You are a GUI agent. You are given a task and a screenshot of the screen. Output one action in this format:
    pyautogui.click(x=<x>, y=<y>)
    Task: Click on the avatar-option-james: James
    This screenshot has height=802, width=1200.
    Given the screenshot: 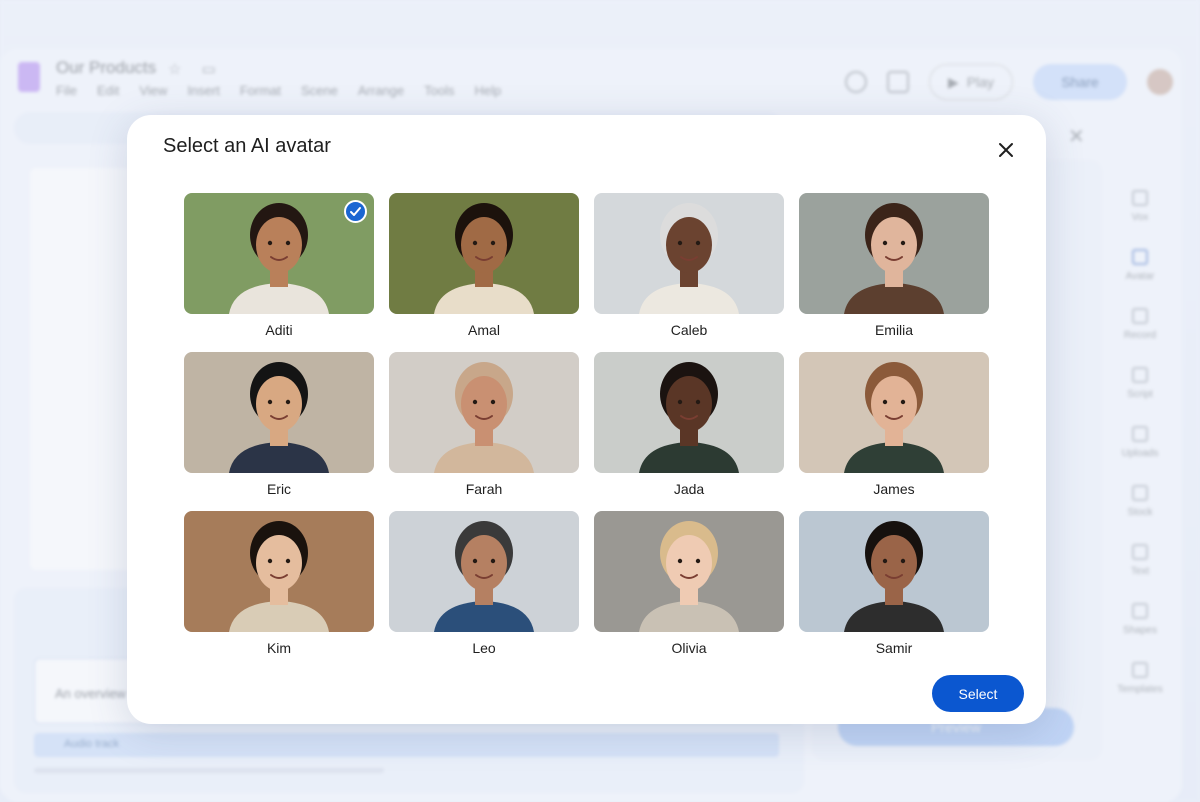 What is the action you would take?
    pyautogui.click(x=894, y=424)
    